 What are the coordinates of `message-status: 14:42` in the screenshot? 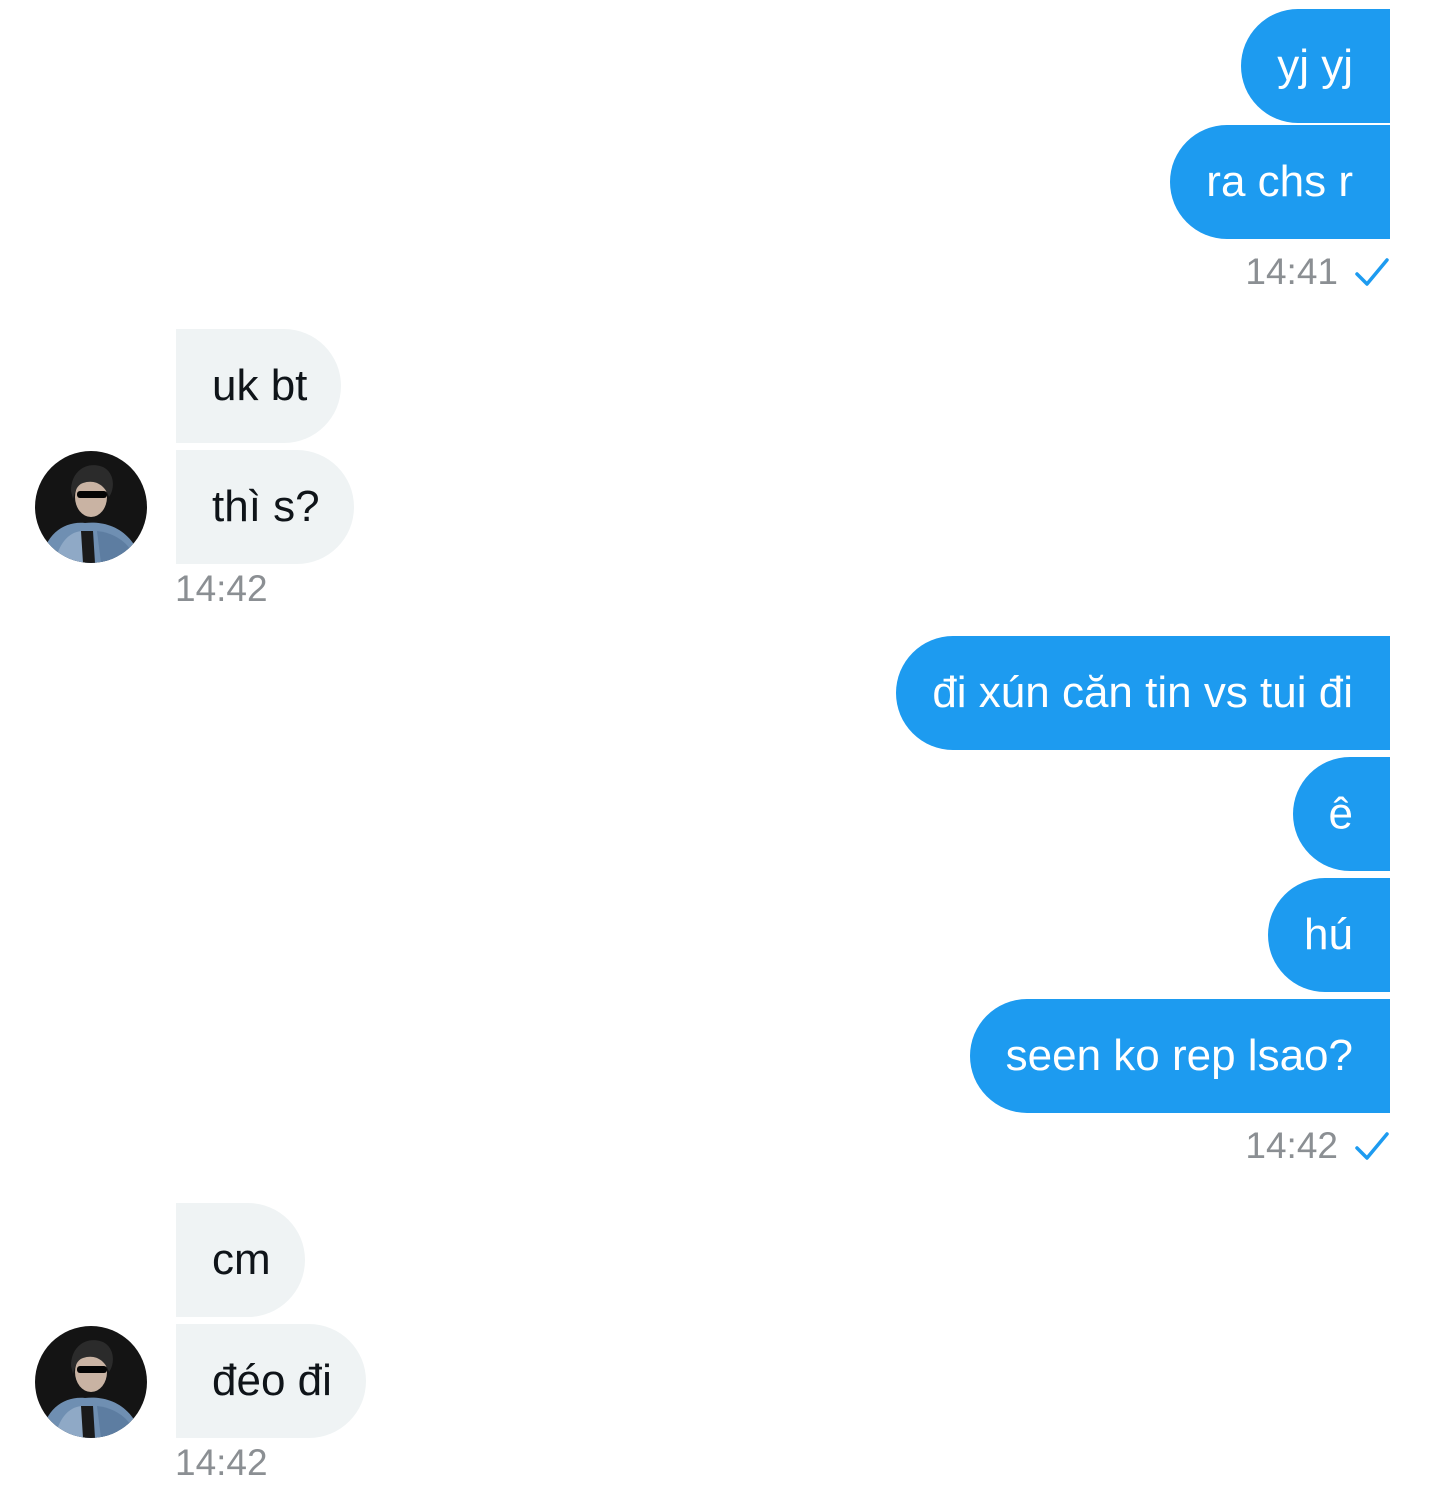 It's located at (1317, 1145).